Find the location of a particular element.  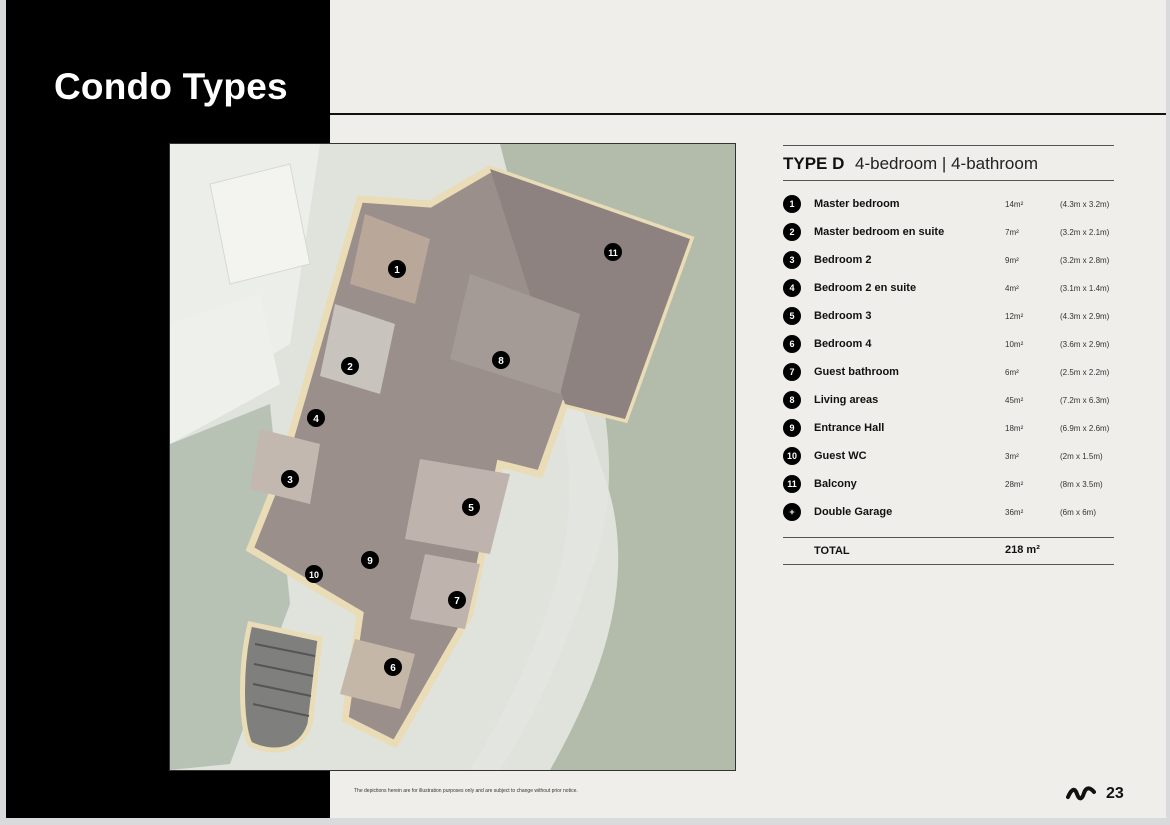

header-divider is located at coordinates (748, 114).